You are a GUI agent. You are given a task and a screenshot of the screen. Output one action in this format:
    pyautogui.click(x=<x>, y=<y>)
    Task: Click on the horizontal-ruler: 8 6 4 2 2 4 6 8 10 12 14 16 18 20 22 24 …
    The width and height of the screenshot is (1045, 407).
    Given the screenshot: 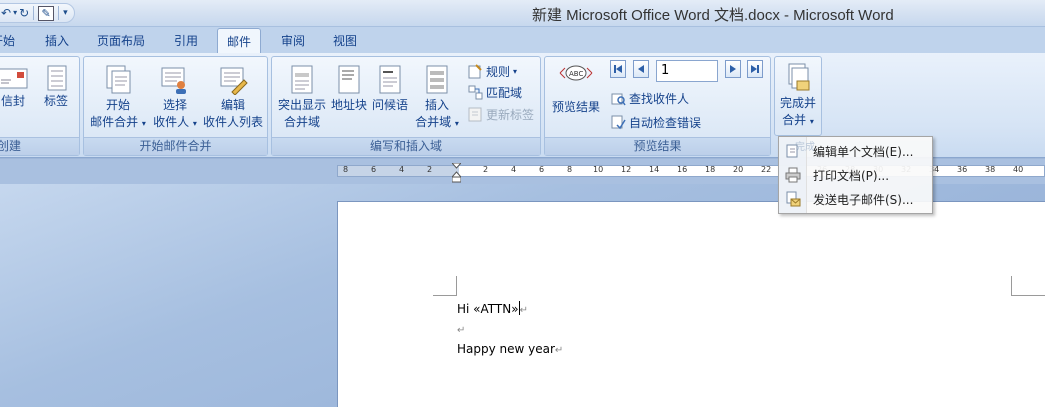 What is the action you would take?
    pyautogui.click(x=691, y=171)
    